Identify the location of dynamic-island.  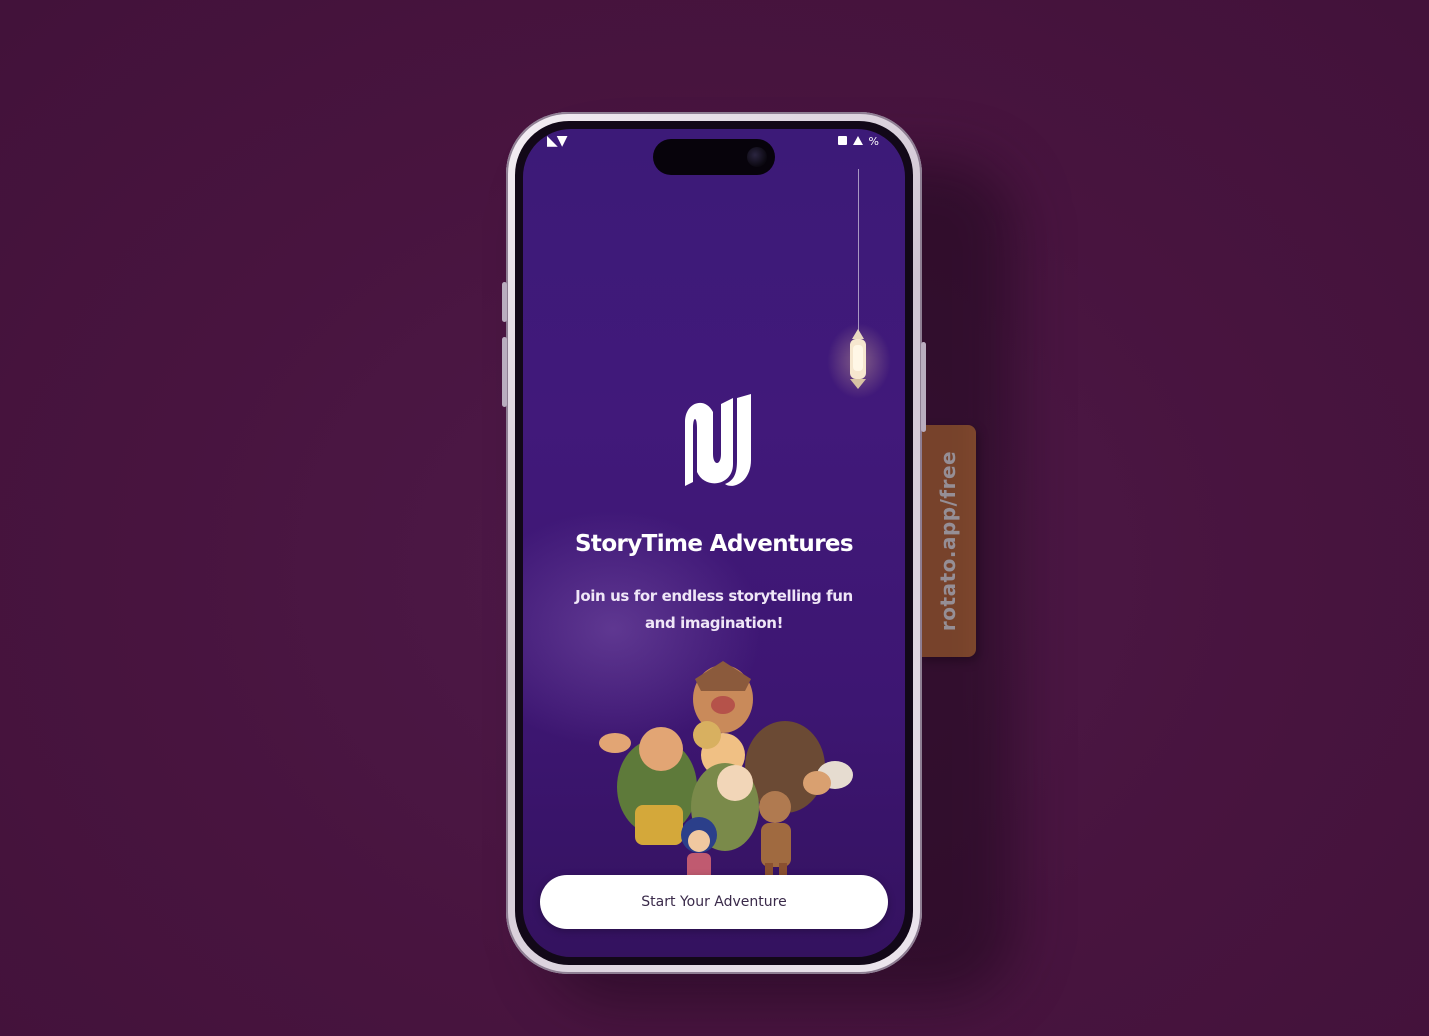
(714, 157).